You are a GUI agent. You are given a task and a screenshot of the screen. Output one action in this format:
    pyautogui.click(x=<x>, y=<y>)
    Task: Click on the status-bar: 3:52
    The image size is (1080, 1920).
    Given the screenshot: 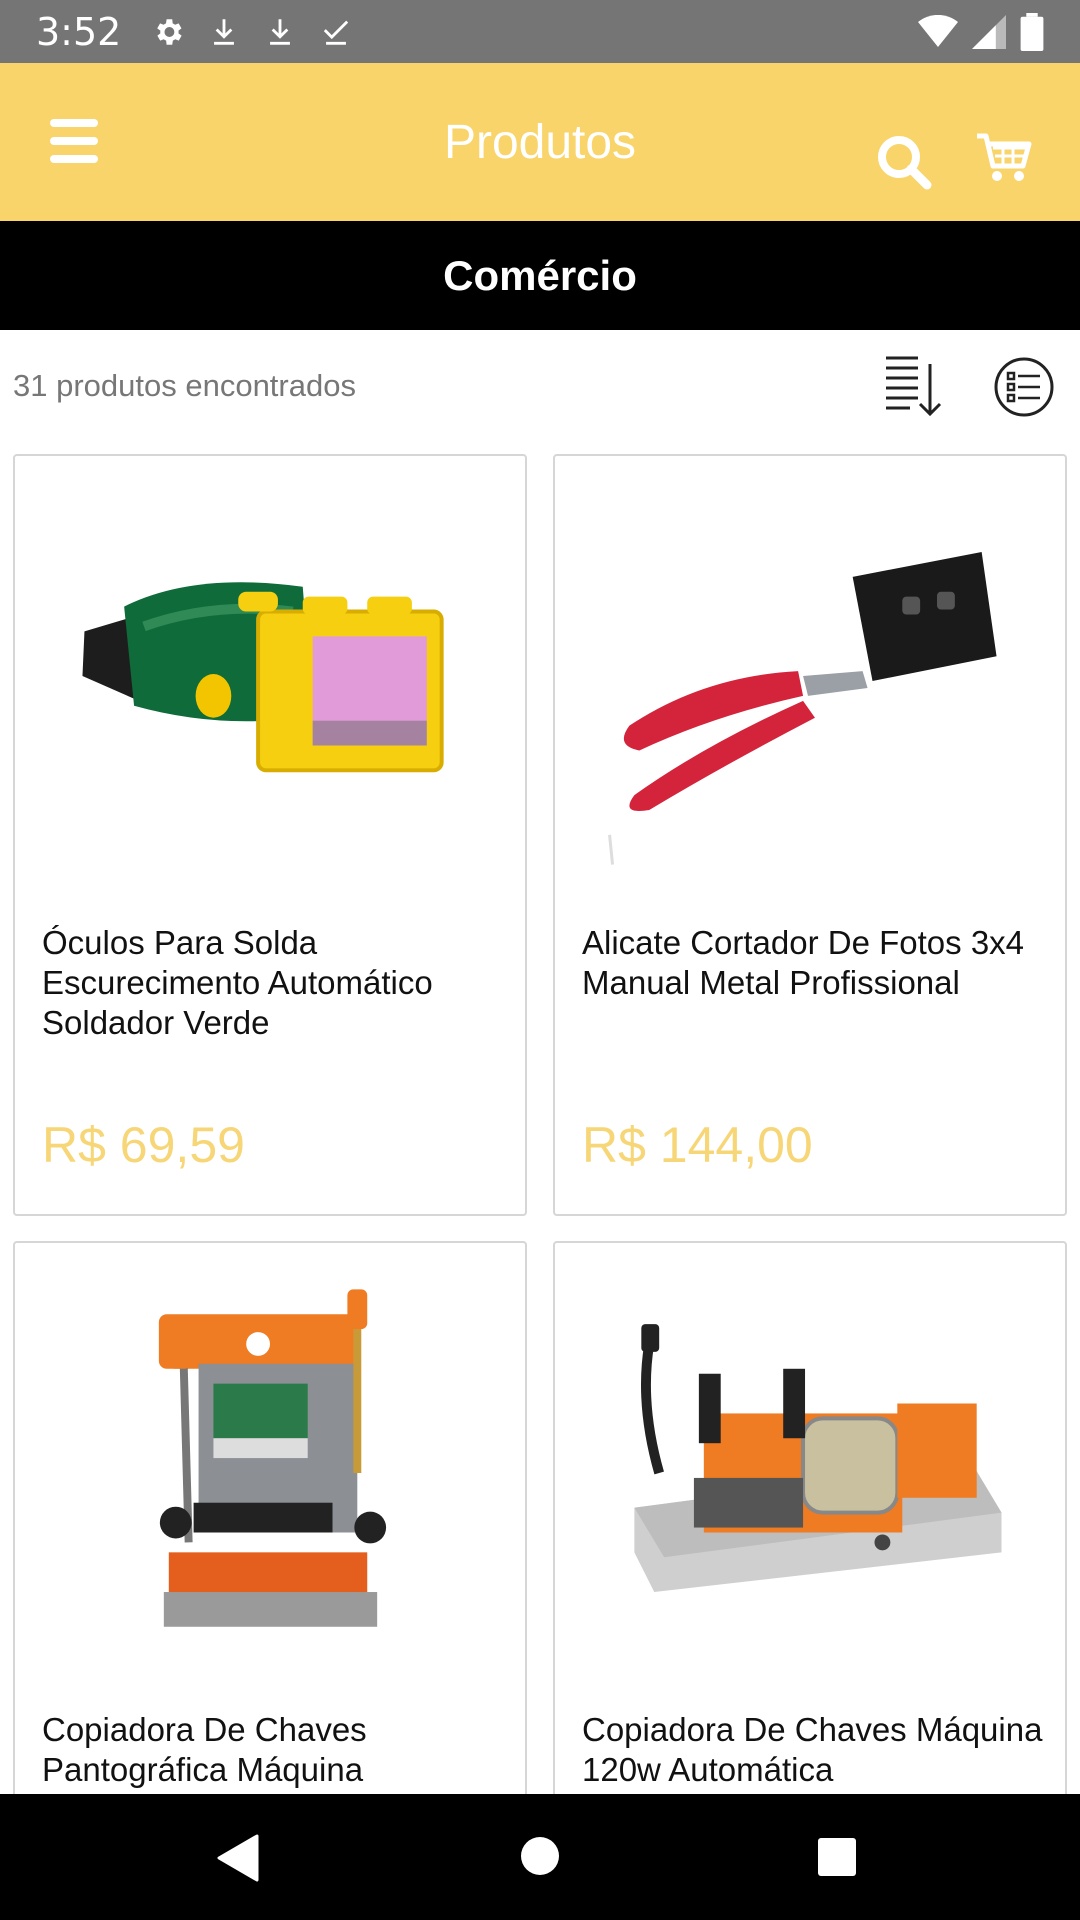 What is the action you would take?
    pyautogui.click(x=540, y=31)
    